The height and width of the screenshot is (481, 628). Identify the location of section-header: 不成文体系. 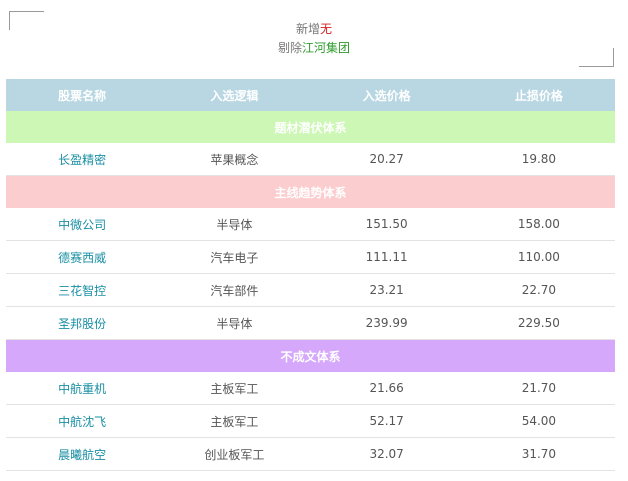
(310, 356).